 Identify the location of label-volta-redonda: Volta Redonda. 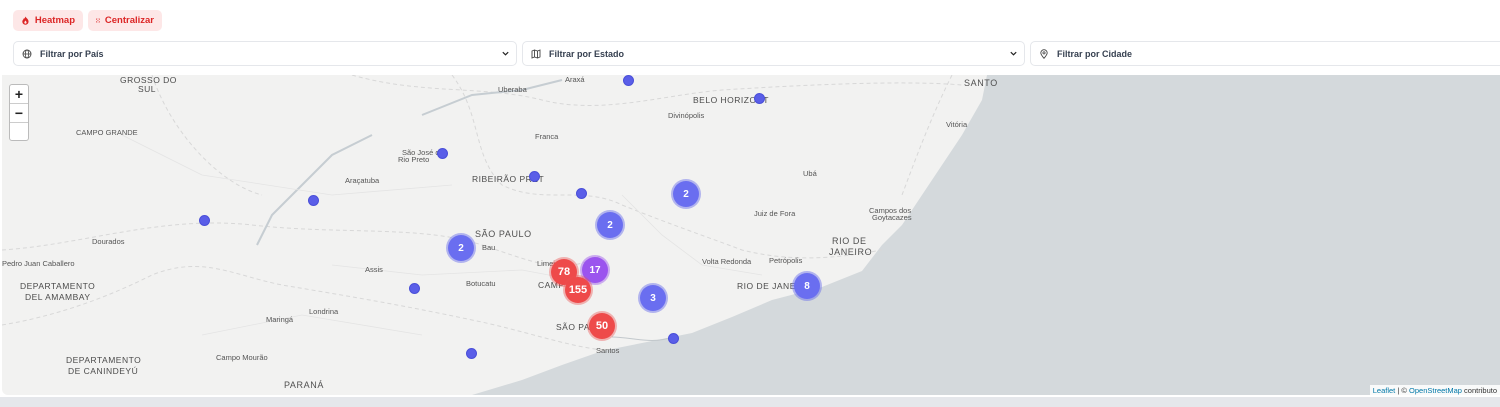
(727, 261).